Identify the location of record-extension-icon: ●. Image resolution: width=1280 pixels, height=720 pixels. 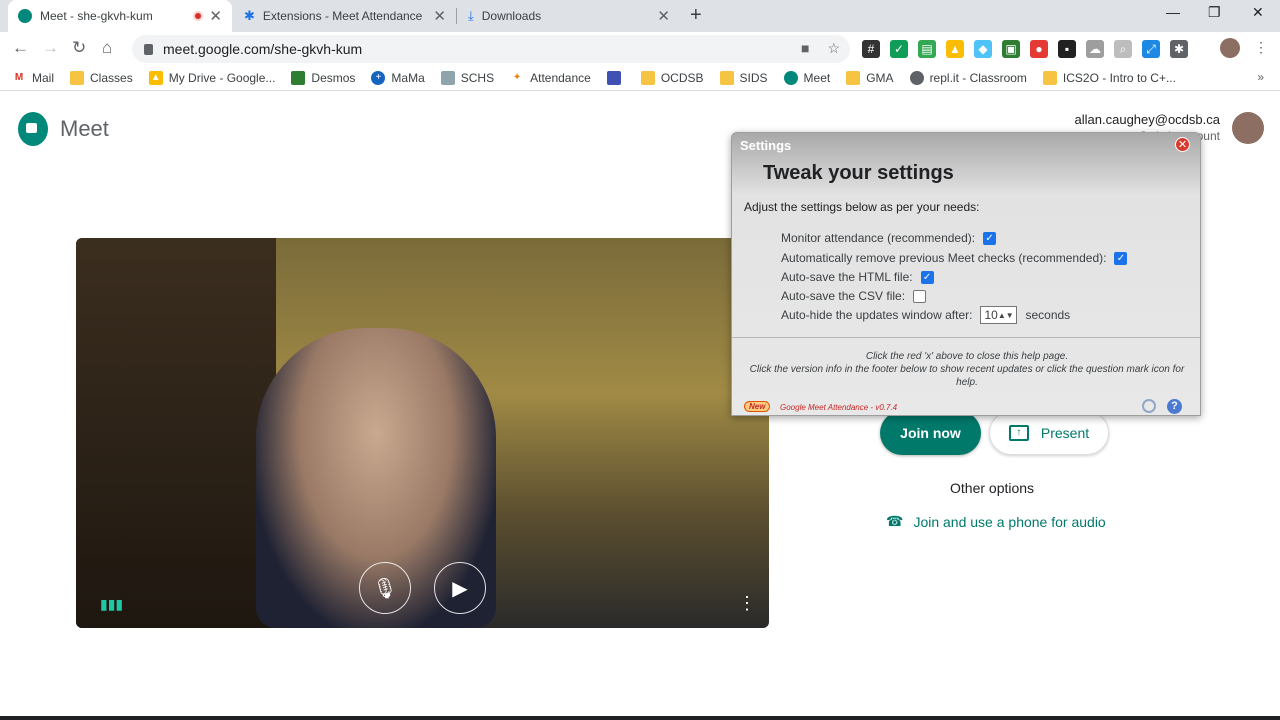
(1039, 49).